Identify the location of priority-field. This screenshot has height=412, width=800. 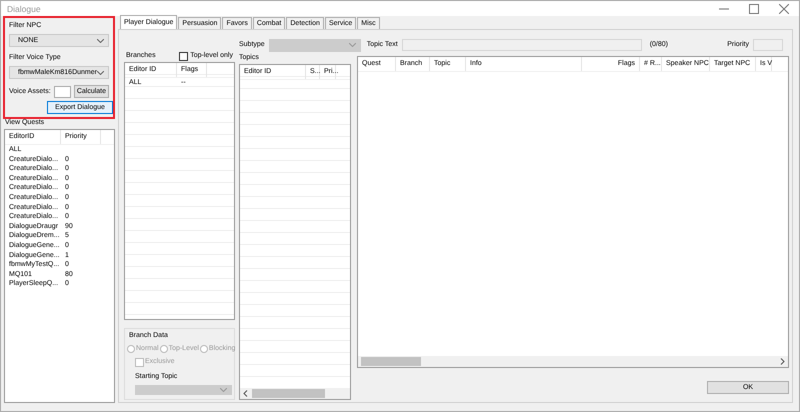
(768, 45).